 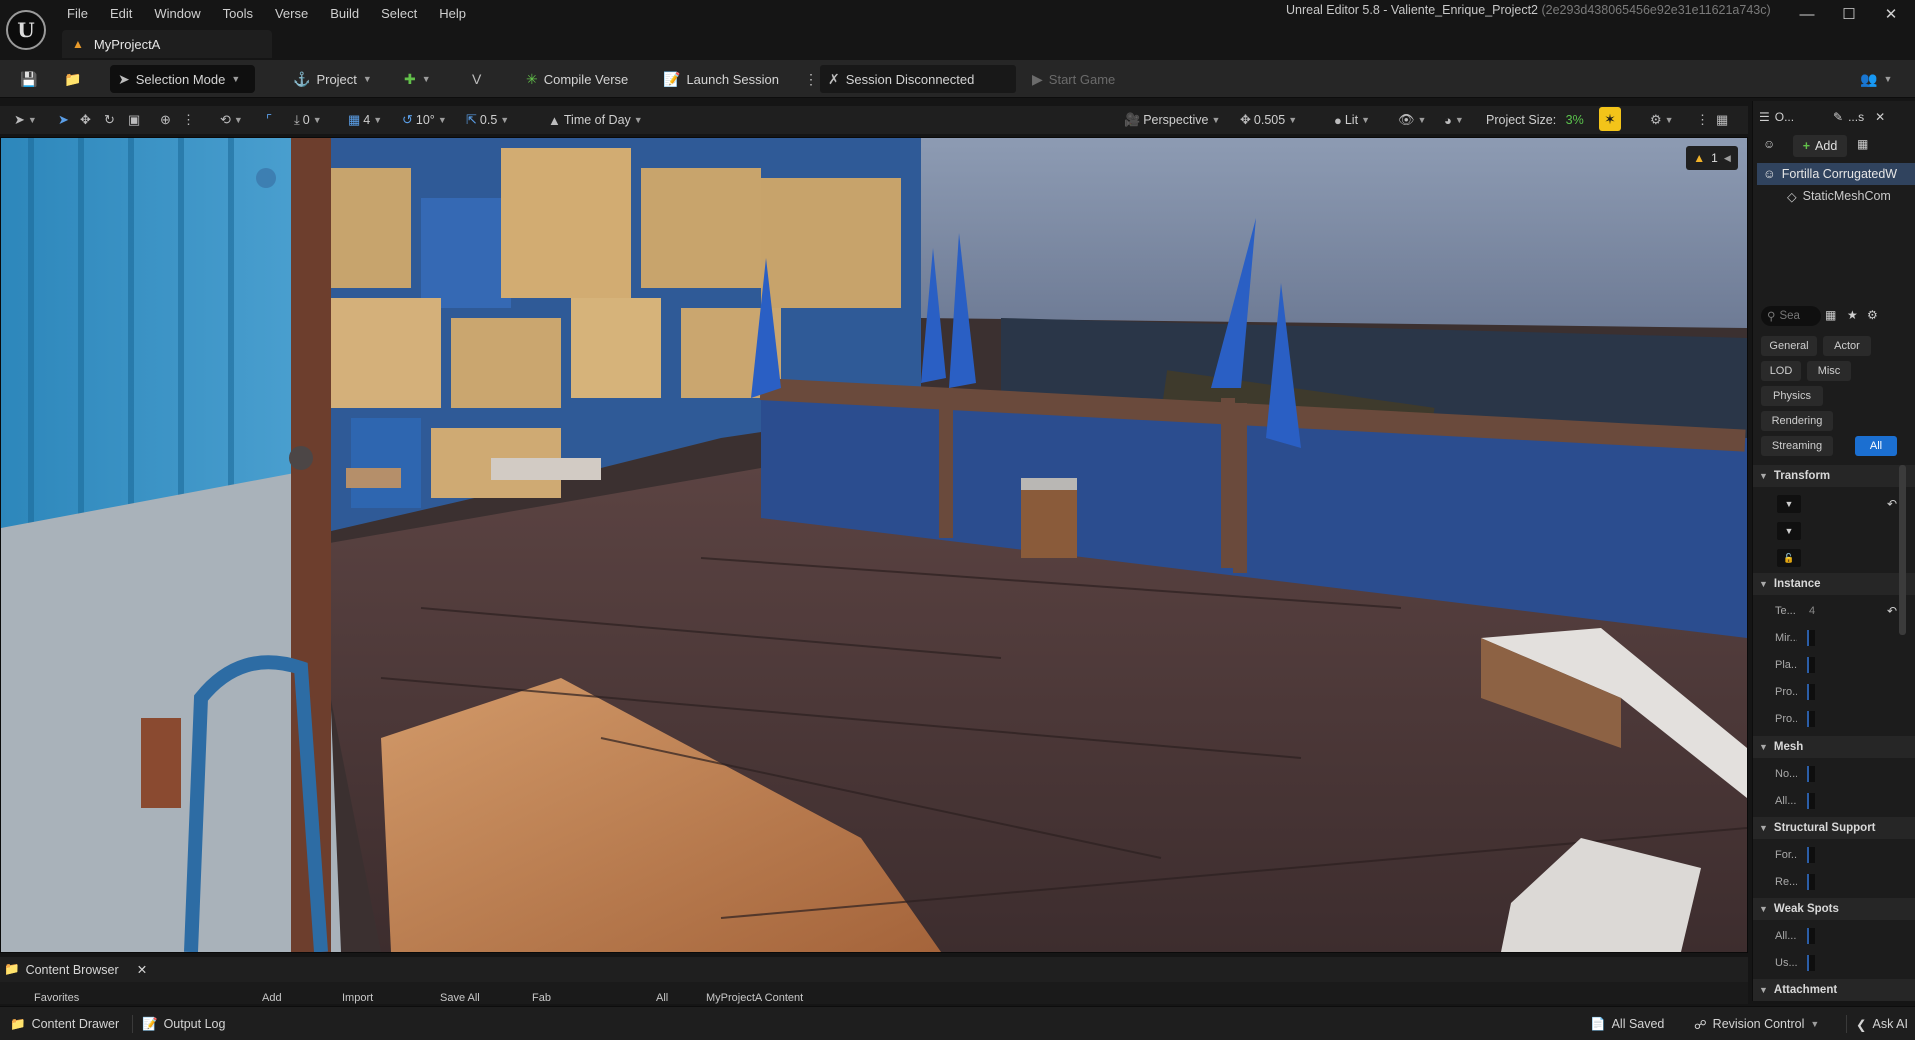 What do you see at coordinates (1412, 120) in the screenshot?
I see `show-dropdown: 👁 ▼` at bounding box center [1412, 120].